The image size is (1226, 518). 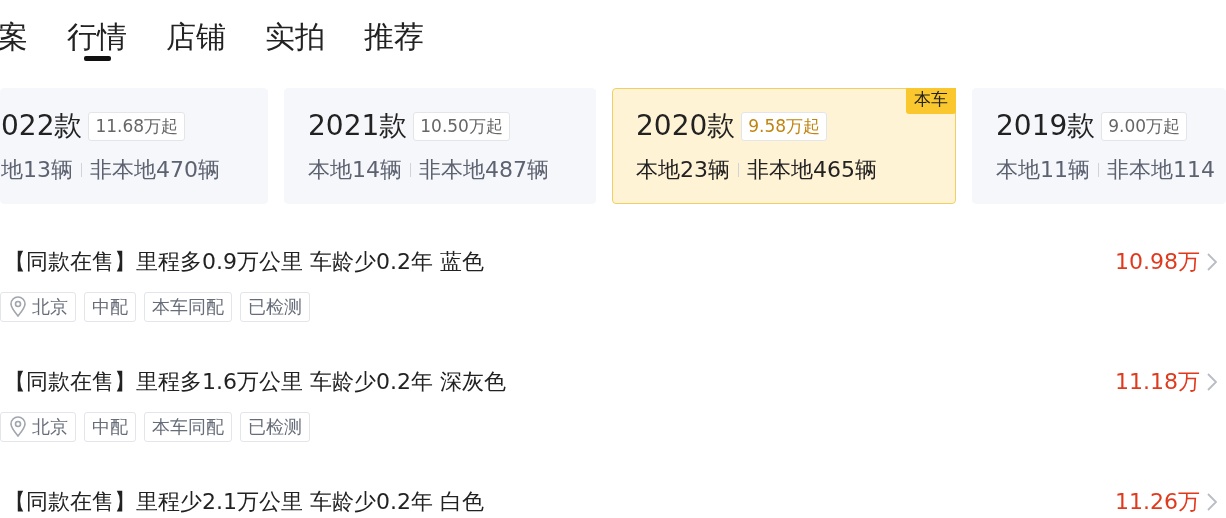 What do you see at coordinates (440, 146) in the screenshot?
I see `year-card: 2021款 10.50万起 本地14辆 非本地487辆` at bounding box center [440, 146].